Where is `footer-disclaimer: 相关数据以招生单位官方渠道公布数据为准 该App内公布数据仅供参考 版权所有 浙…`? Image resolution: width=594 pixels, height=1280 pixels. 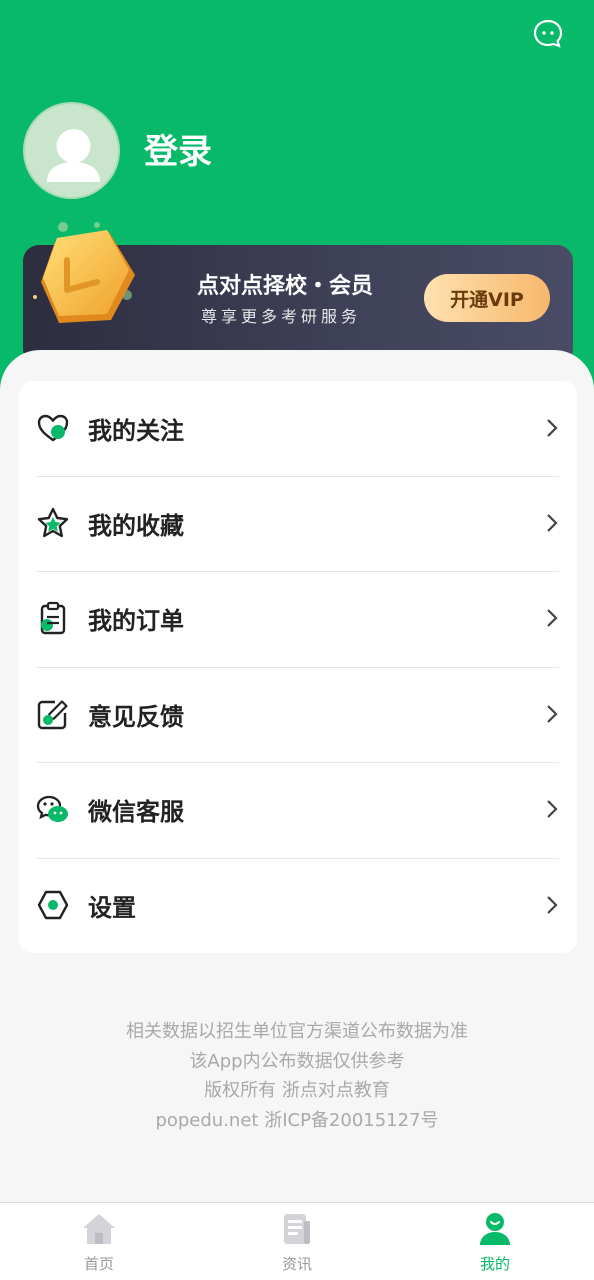
footer-disclaimer: 相关数据以招生单位官方渠道公布数据为准 该App内公布数据仅供参考 版权所有 浙… is located at coordinates (297, 1076).